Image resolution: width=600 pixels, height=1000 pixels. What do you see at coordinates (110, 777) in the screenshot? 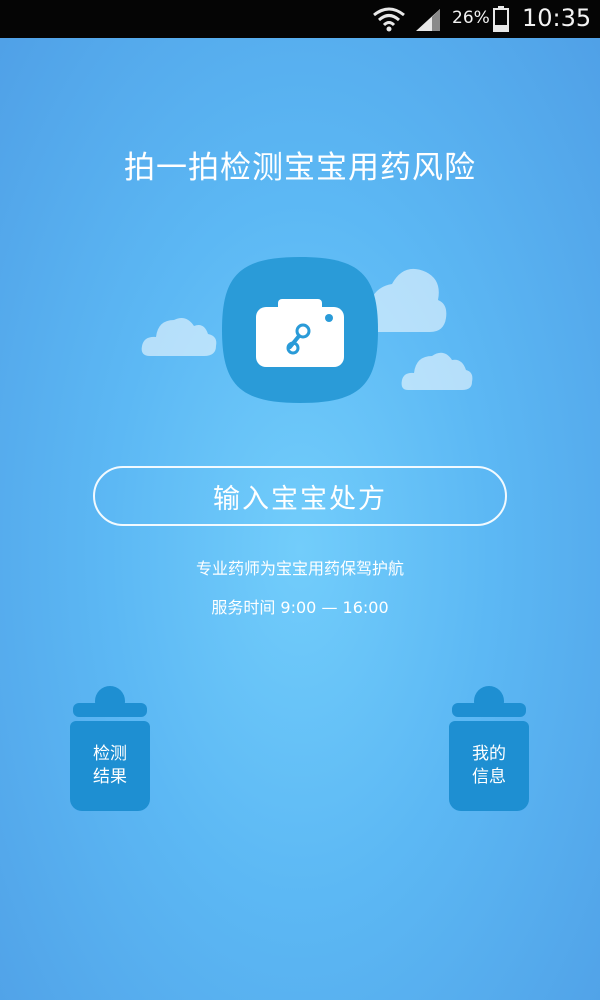
I see `test-results-label-line2: 结果` at bounding box center [110, 777].